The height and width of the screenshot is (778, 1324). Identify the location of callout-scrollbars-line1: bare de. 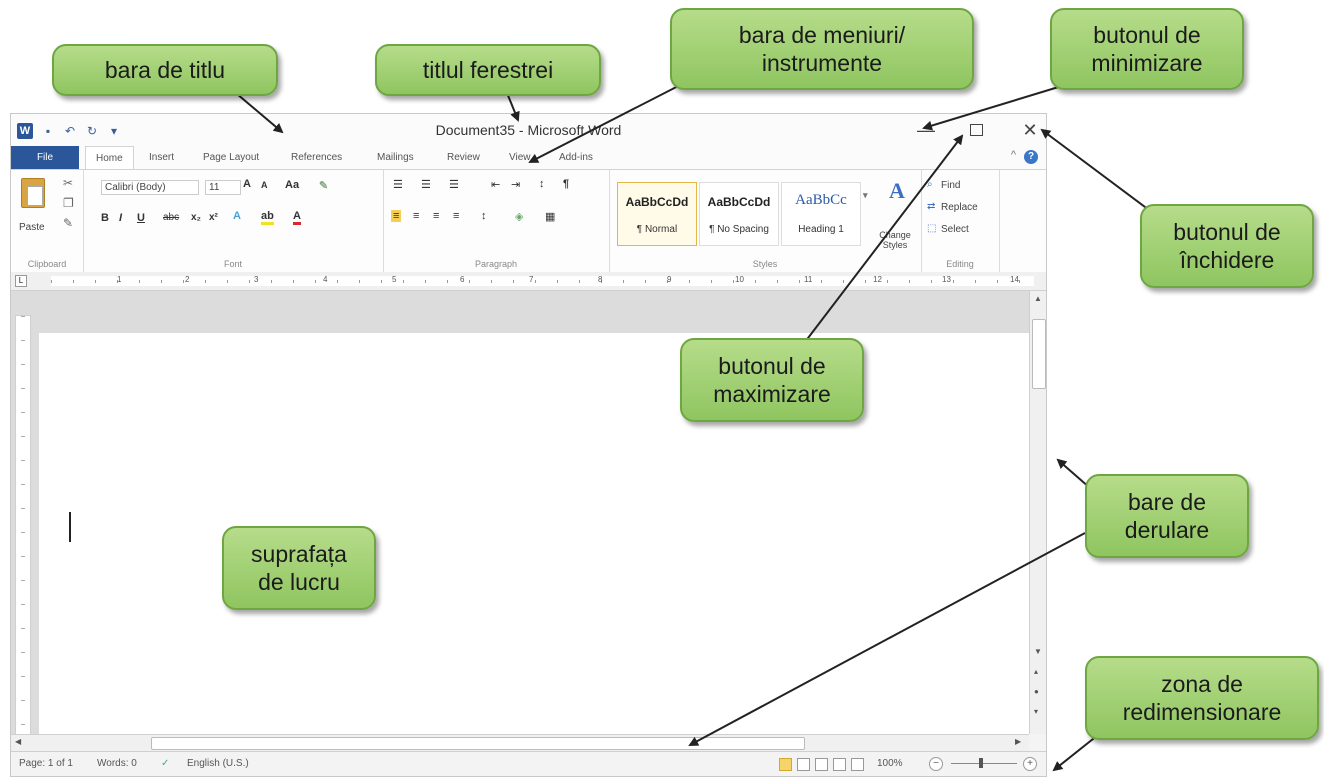
(1166, 502).